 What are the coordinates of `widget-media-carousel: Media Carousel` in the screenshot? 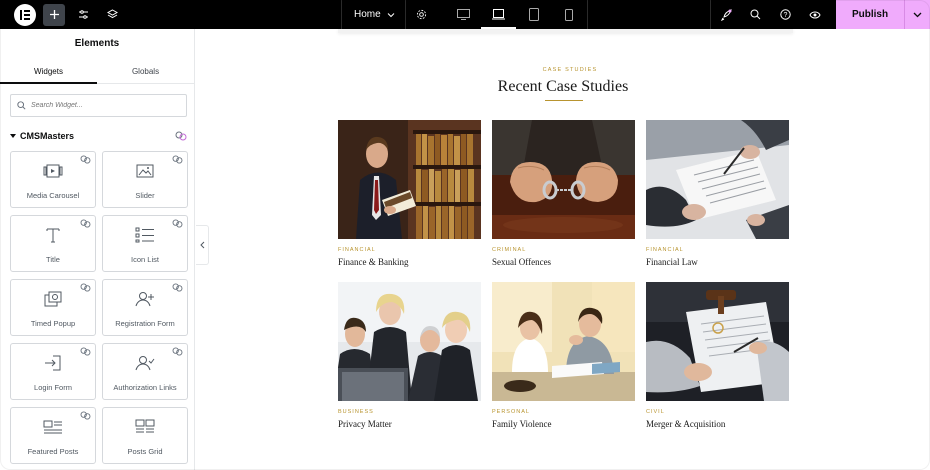 It's located at (53, 179).